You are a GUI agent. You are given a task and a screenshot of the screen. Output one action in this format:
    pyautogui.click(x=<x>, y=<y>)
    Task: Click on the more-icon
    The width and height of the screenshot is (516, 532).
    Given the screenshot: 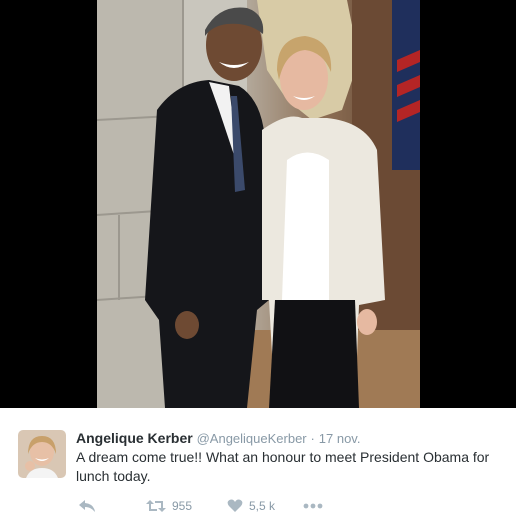 What is the action you would take?
    pyautogui.click(x=313, y=506)
    